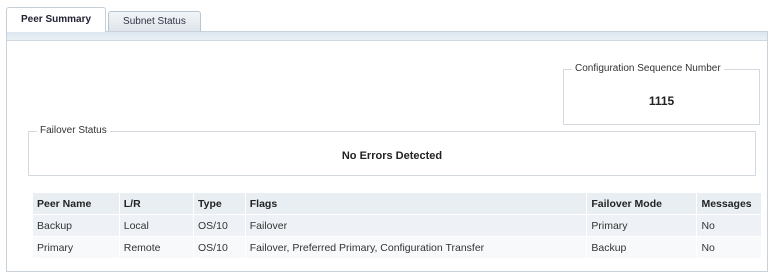  I want to click on tab-subnet-status: Subnet Status, so click(154, 21).